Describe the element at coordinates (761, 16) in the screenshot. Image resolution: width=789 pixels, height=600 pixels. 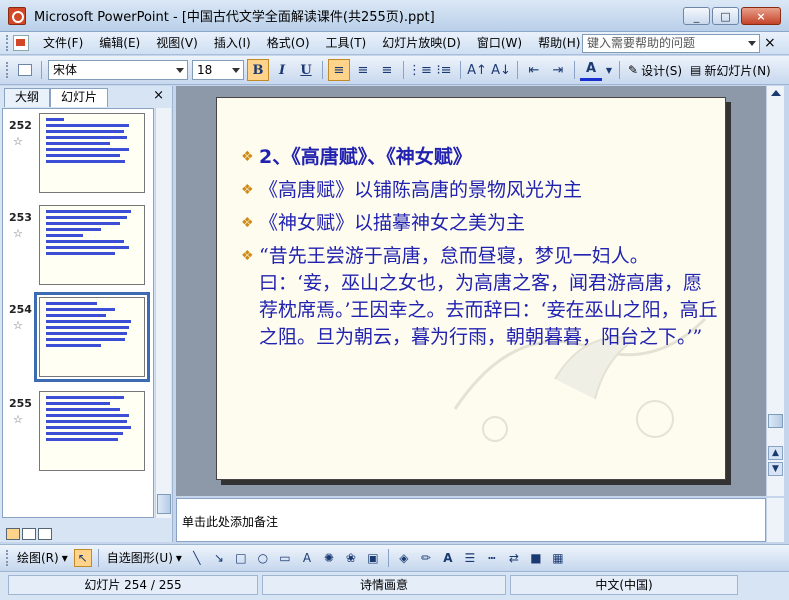
I see `close-window-button: ×` at that location.